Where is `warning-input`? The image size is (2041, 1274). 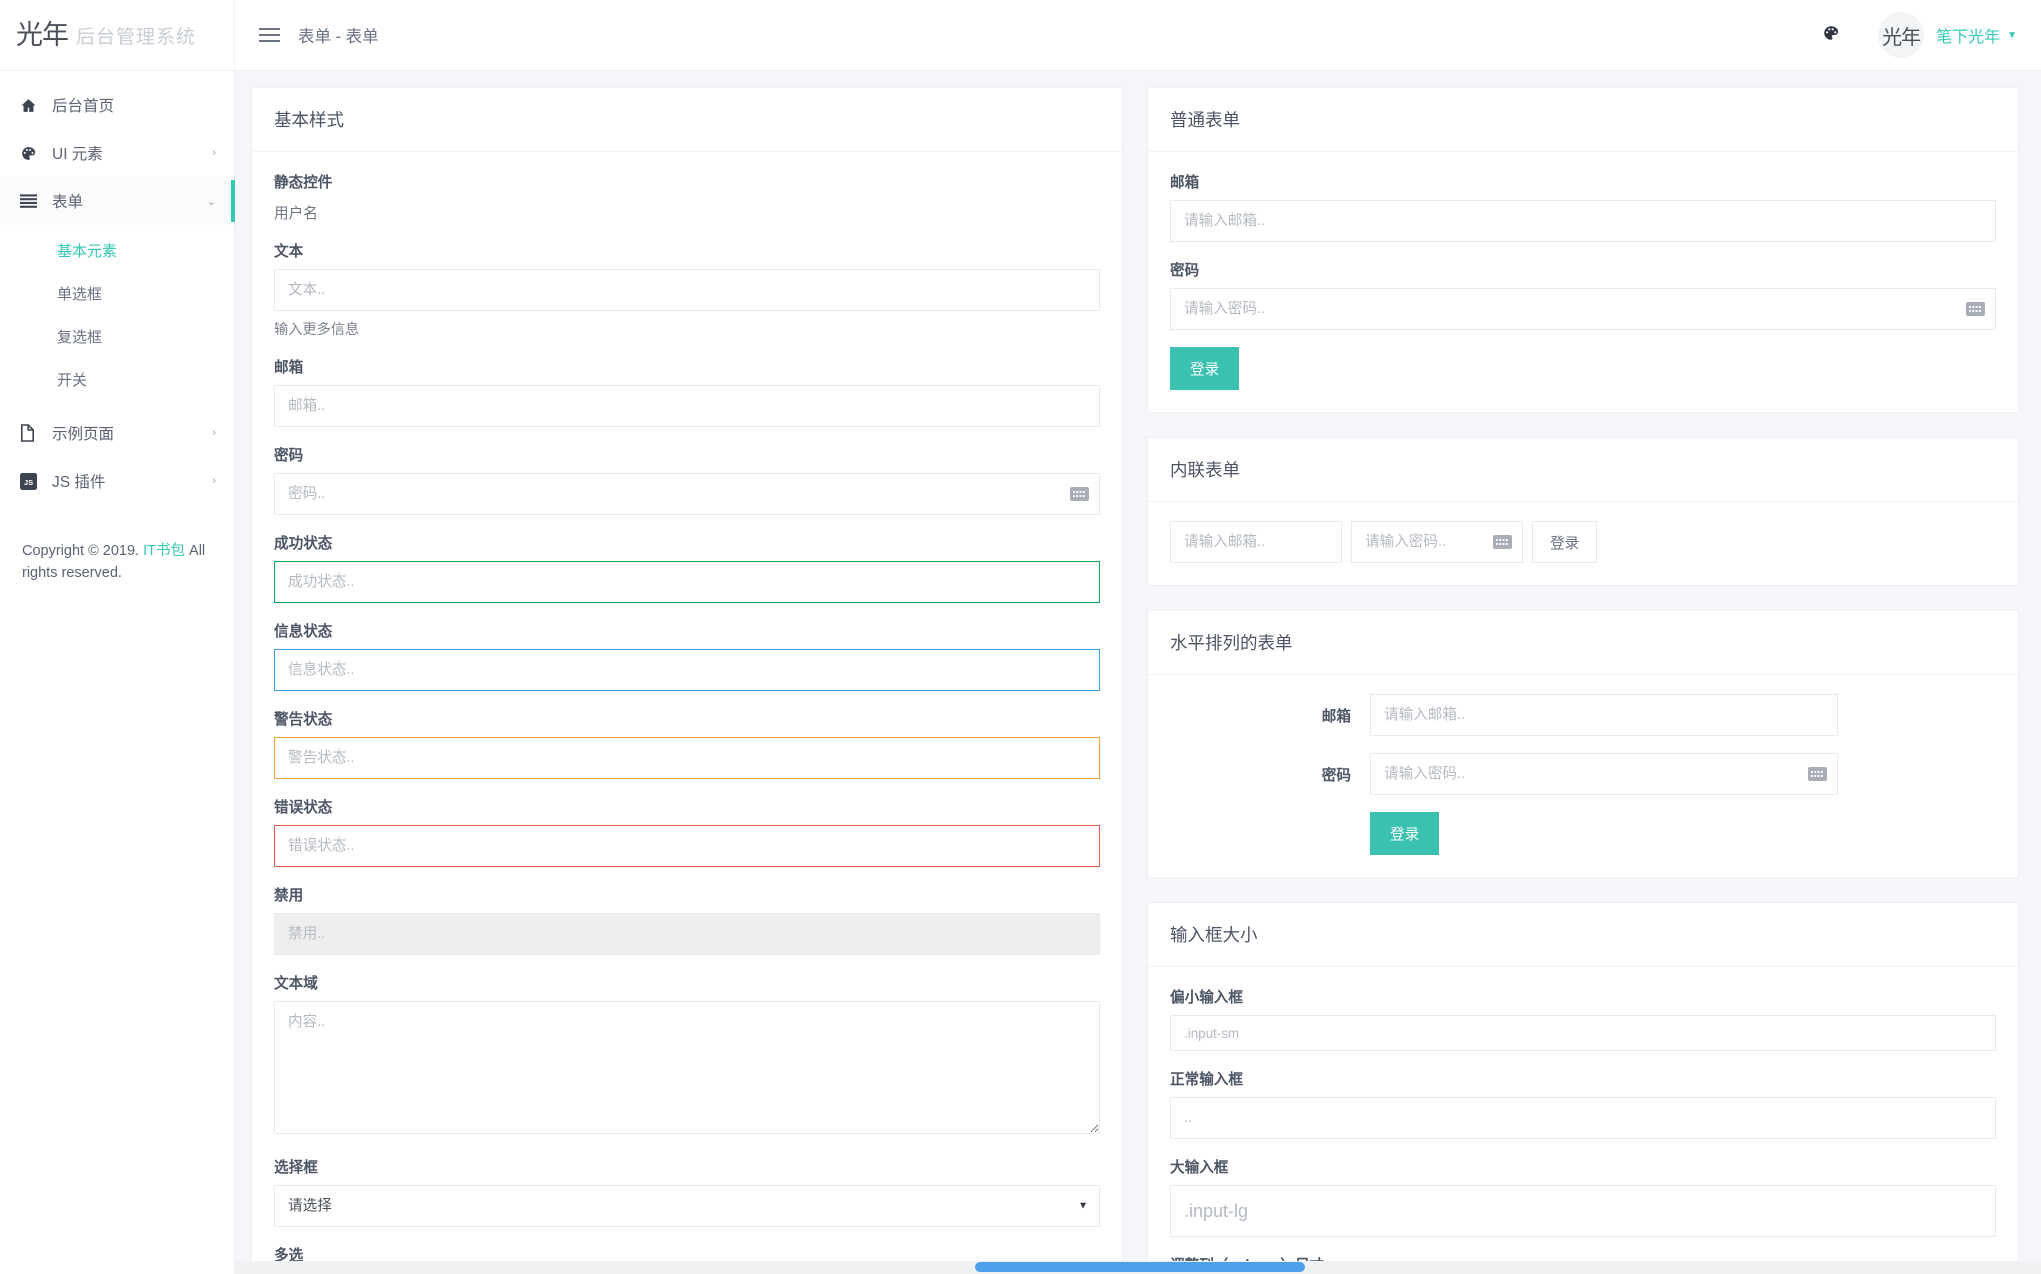
warning-input is located at coordinates (687, 758).